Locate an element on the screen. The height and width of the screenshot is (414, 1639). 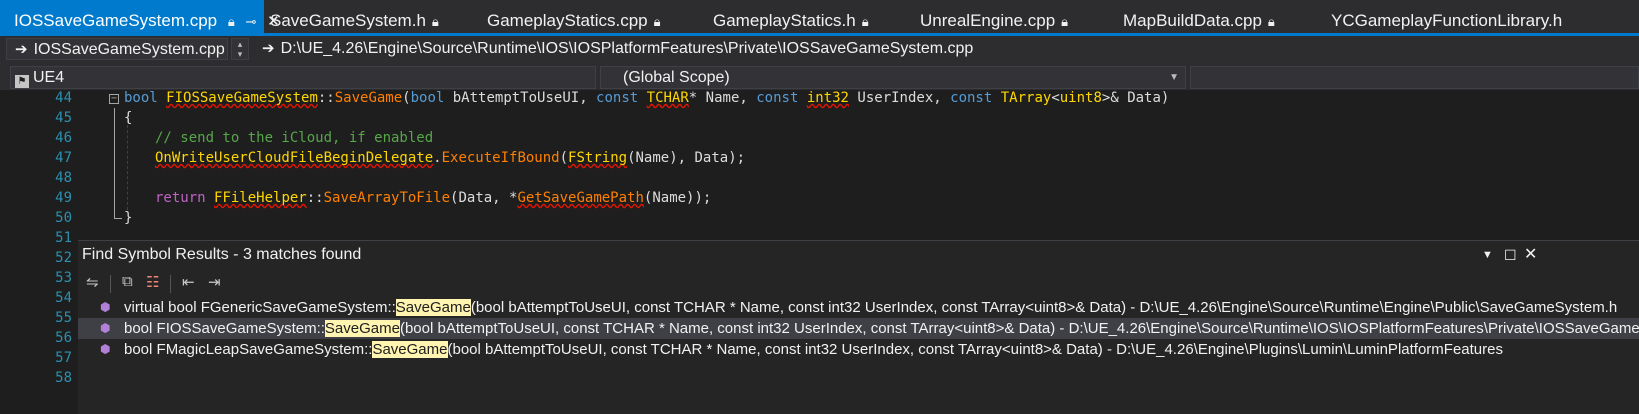
tab-unrealengine-cpp: UnrealEngine.cpp 🔒︎ is located at coordinates (994, 16).